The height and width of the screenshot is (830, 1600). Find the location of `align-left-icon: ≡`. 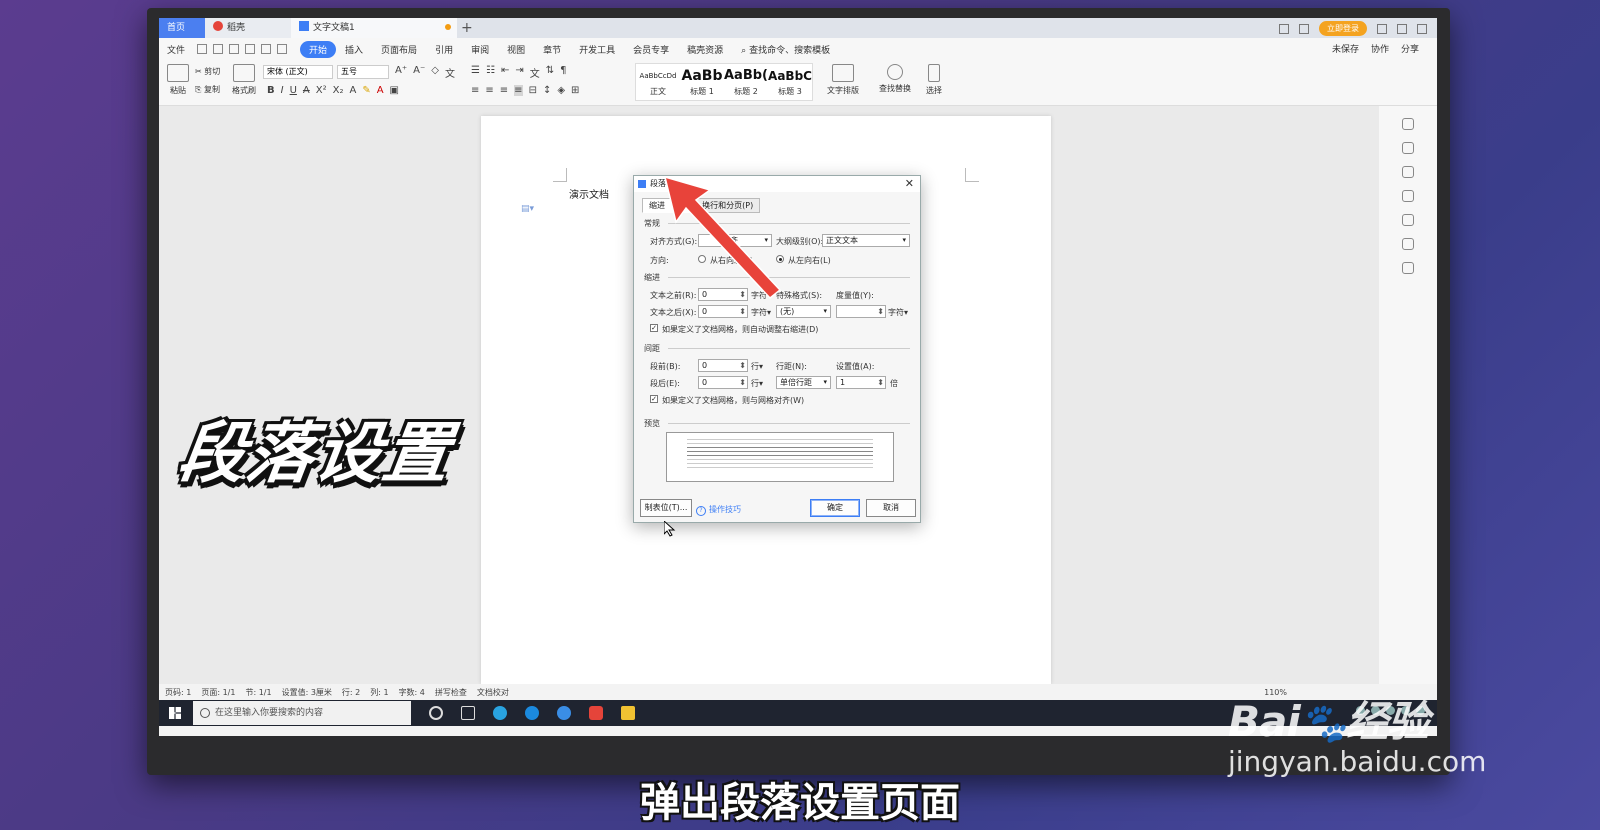

align-left-icon: ≡ is located at coordinates (475, 90).